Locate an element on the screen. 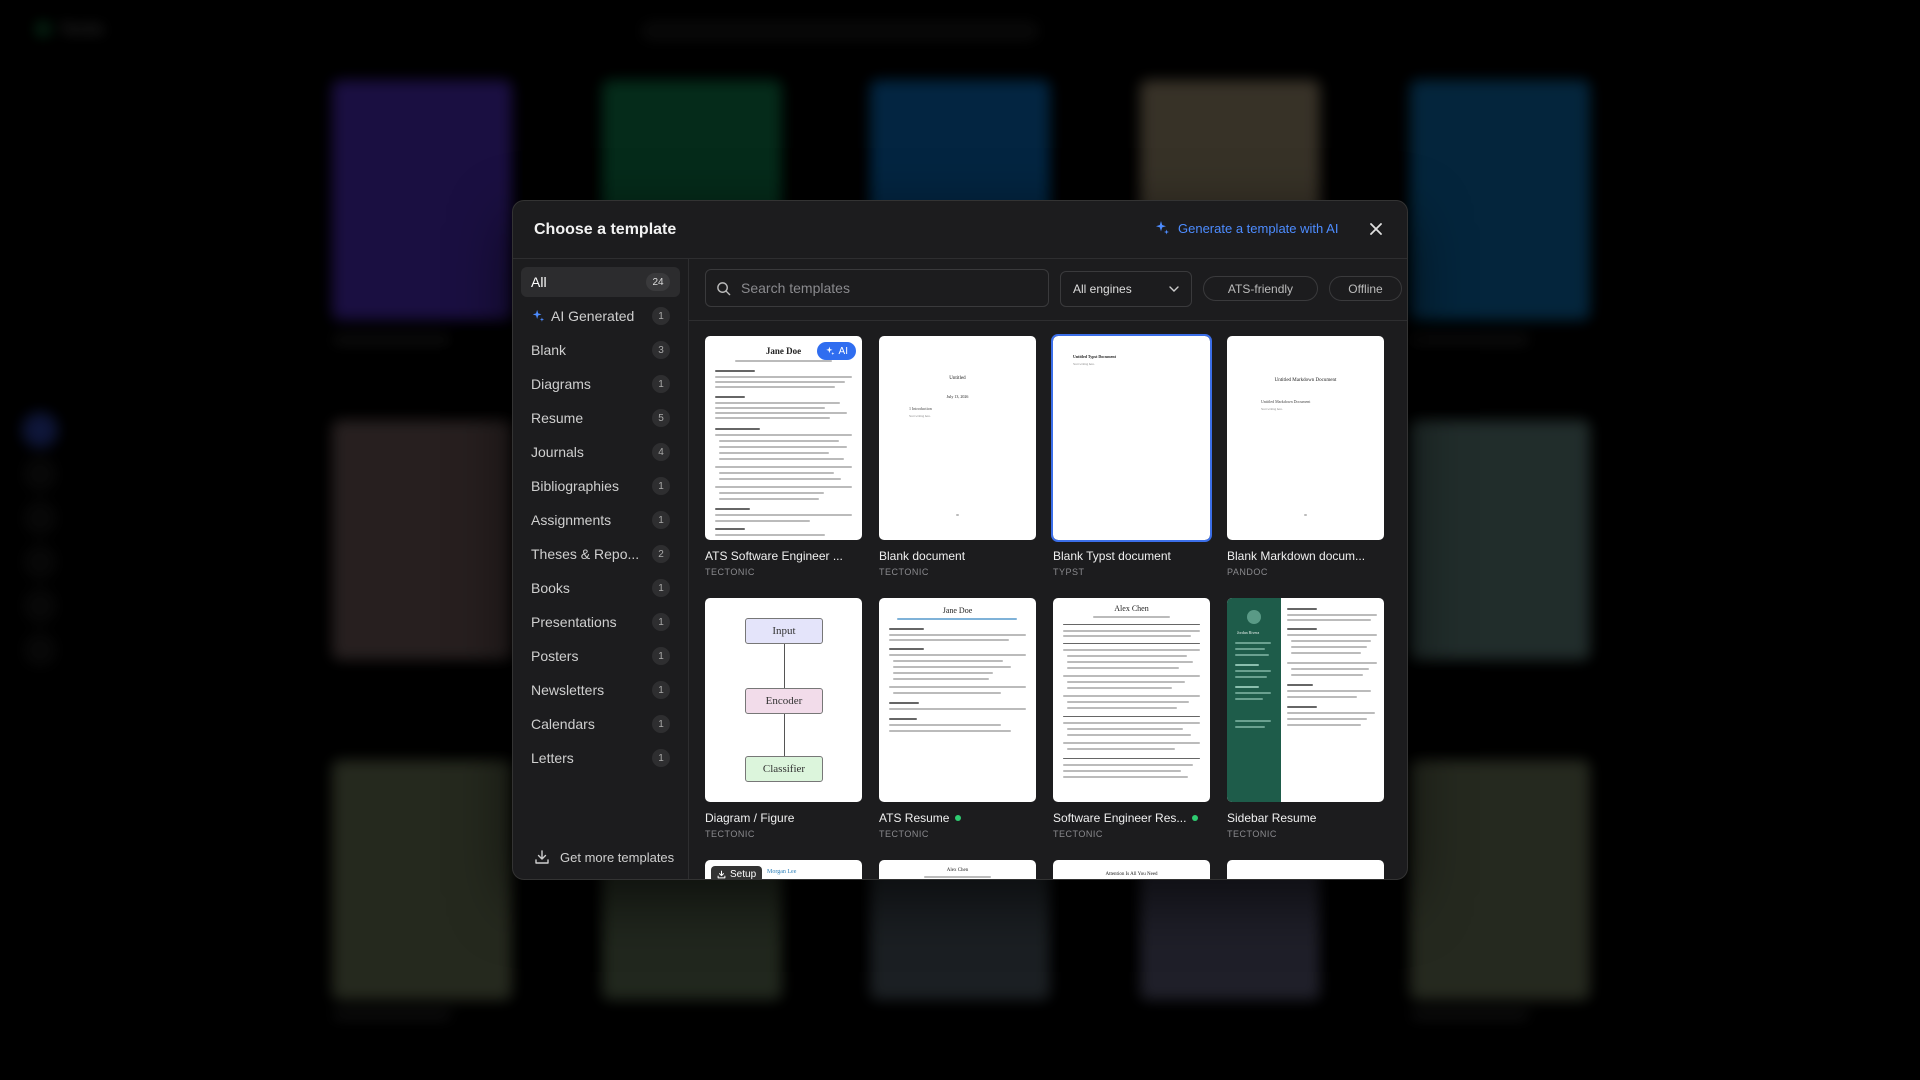 The height and width of the screenshot is (1080, 1920). sidebar-item-blank: Blank 3 is located at coordinates (600, 350).